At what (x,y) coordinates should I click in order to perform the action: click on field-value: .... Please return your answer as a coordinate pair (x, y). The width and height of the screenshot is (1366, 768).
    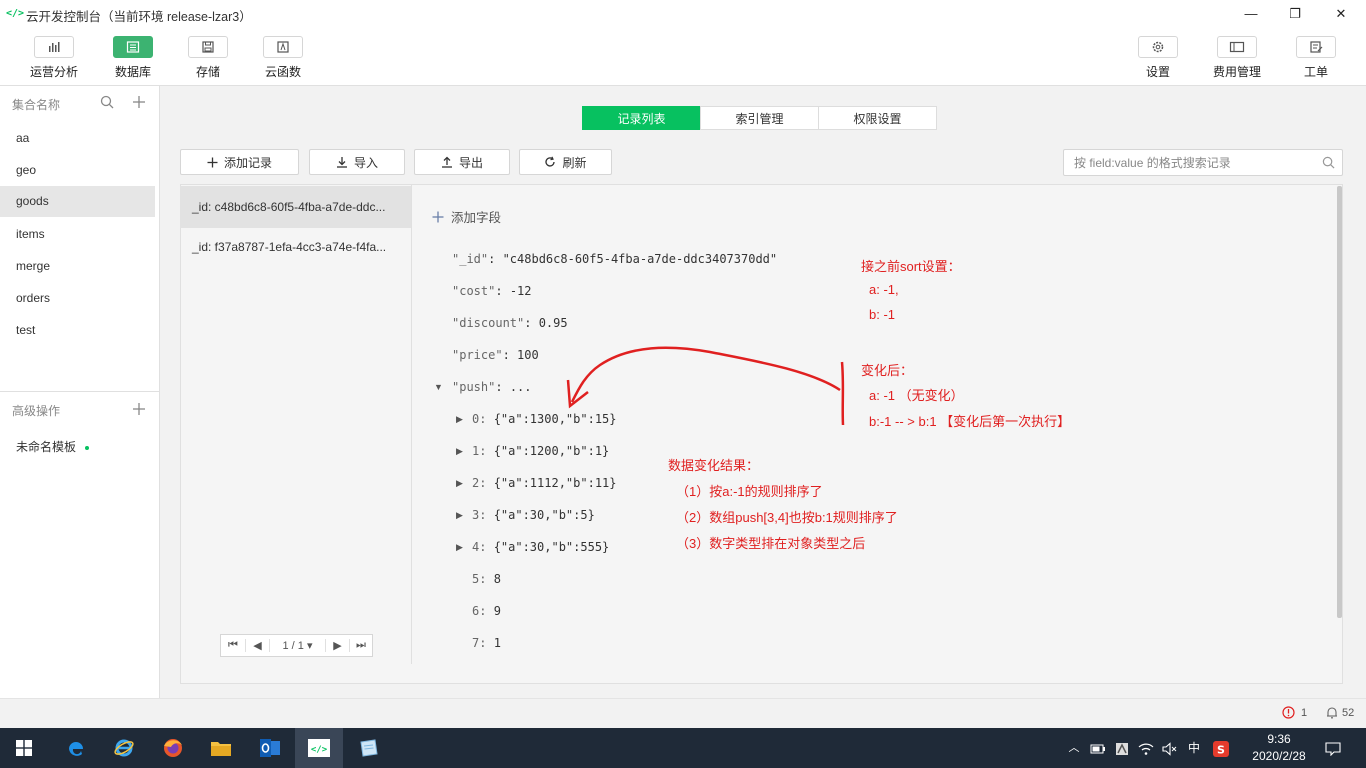
    Looking at the image, I should click on (520, 387).